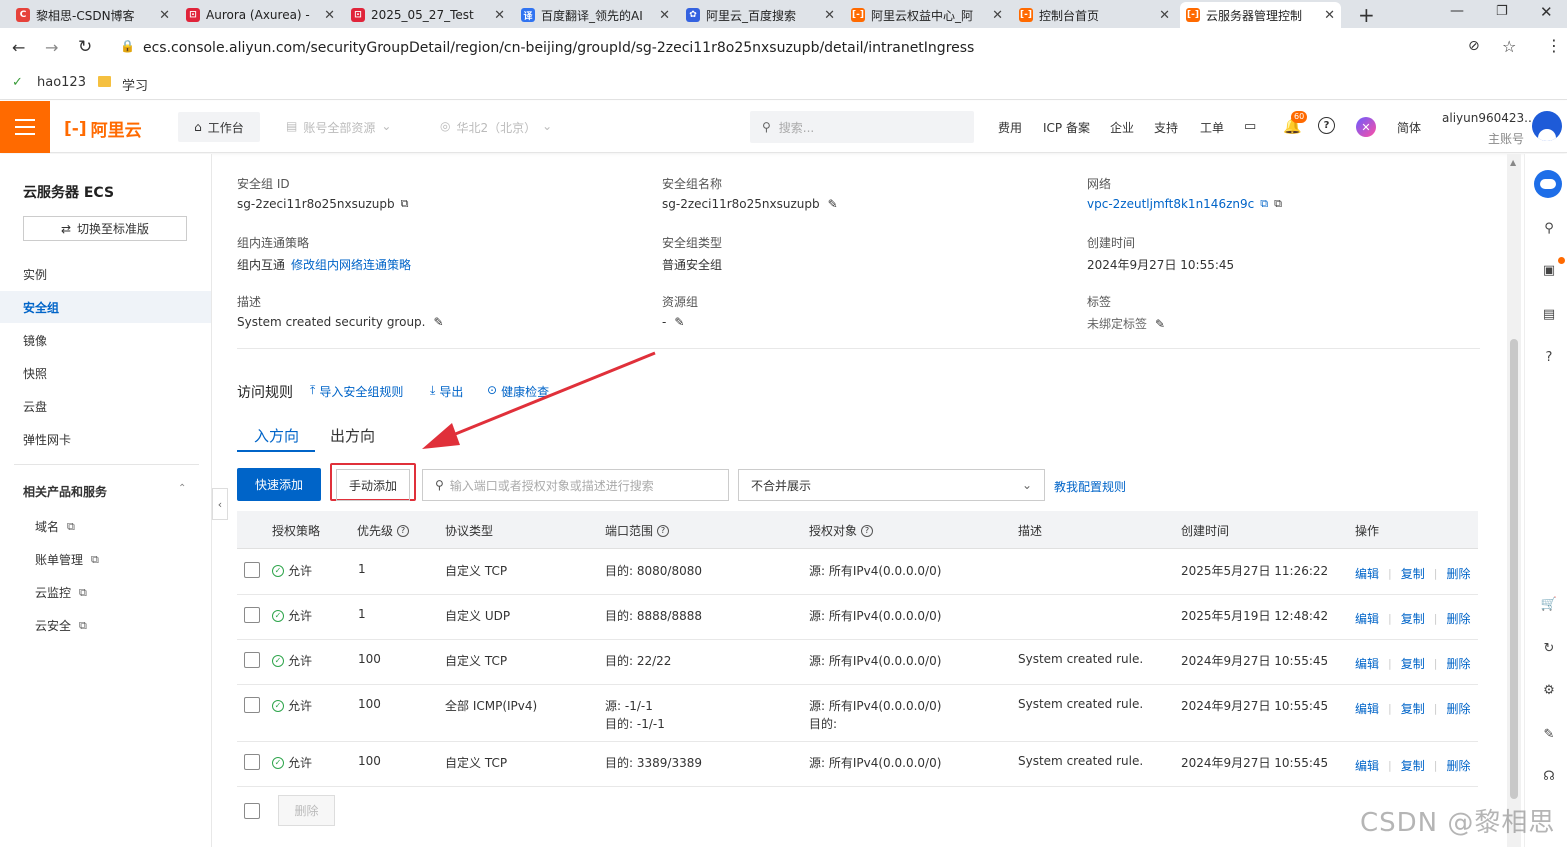  What do you see at coordinates (93, 15) in the screenshot?
I see `browser-tab: C 黎相思-CSDN博客 ✕` at bounding box center [93, 15].